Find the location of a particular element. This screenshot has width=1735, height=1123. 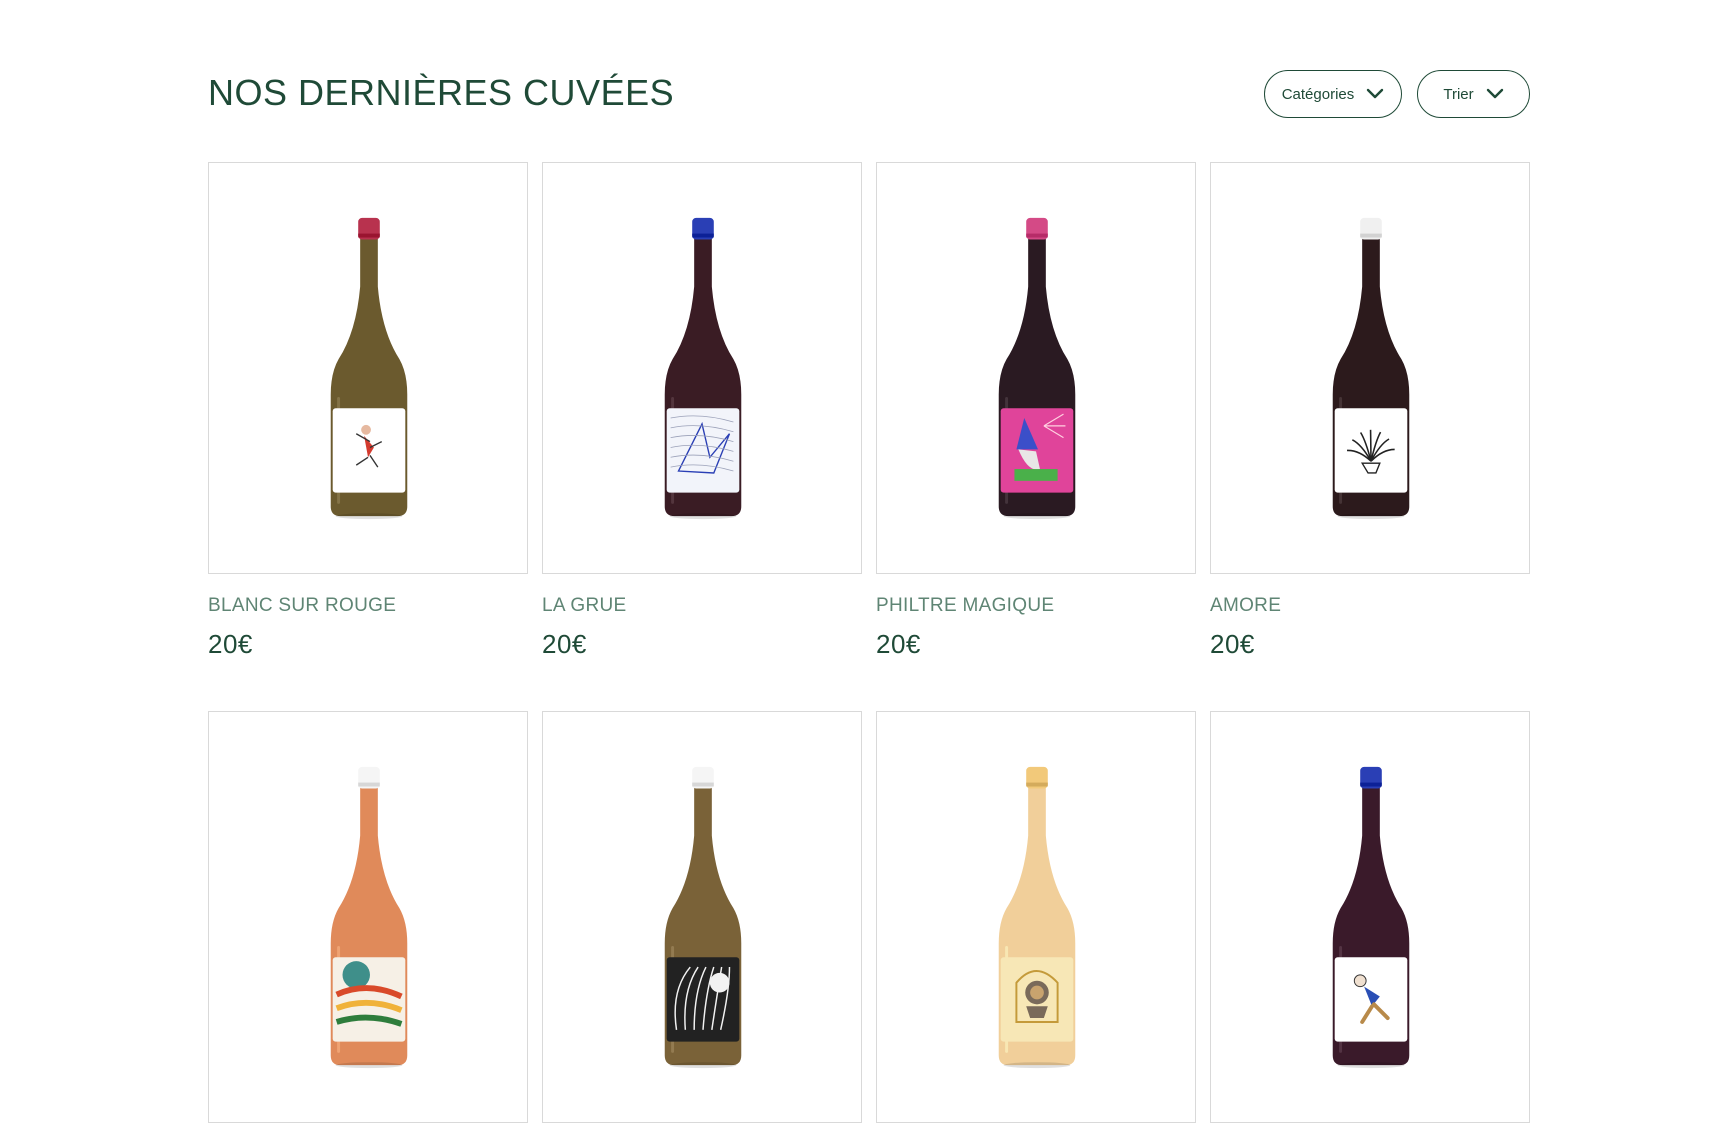

categories-label: Catégories is located at coordinates (1318, 94).